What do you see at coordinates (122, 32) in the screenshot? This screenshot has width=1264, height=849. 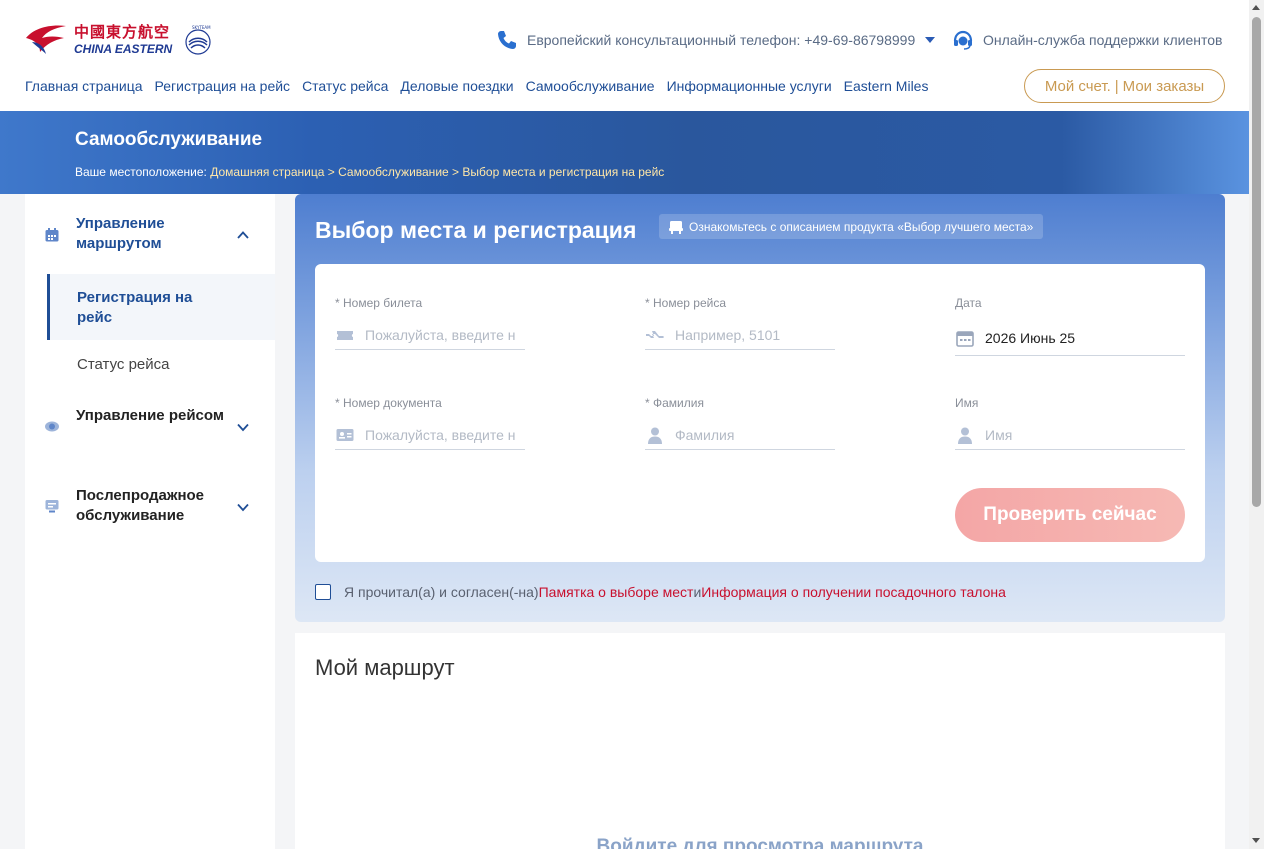 I see `brand-name-cn: 中國東方航空` at bounding box center [122, 32].